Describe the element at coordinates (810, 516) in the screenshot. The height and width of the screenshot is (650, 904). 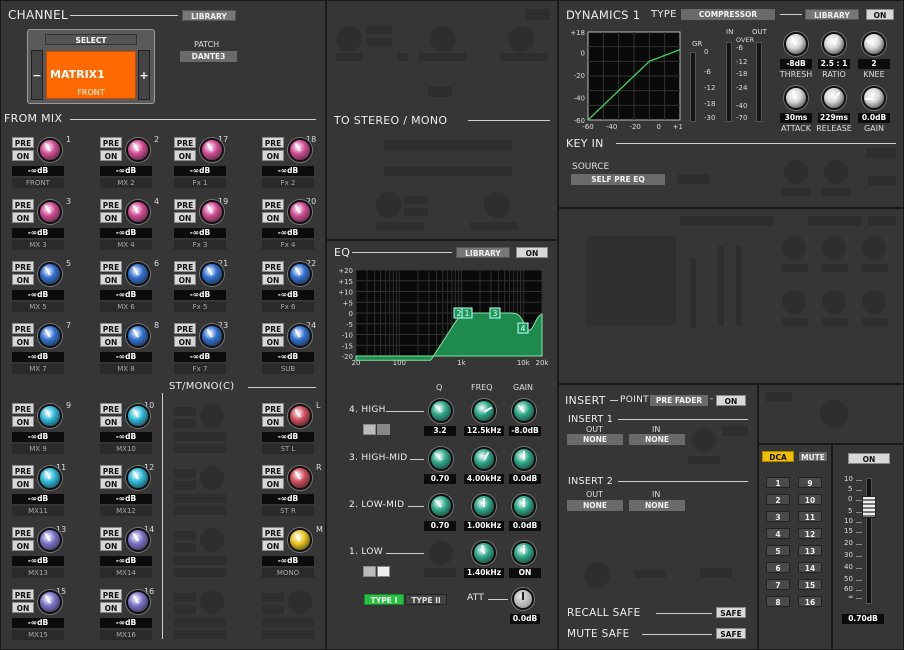
I see `dca-group-button: 11` at that location.